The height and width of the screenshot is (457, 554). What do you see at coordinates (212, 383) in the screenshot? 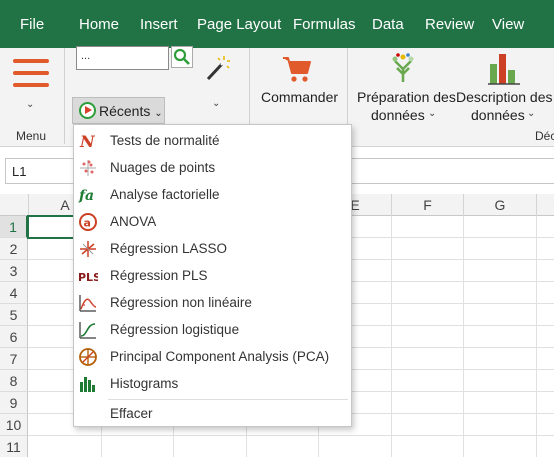
I see `menu-item-histograms: Histograms` at bounding box center [212, 383].